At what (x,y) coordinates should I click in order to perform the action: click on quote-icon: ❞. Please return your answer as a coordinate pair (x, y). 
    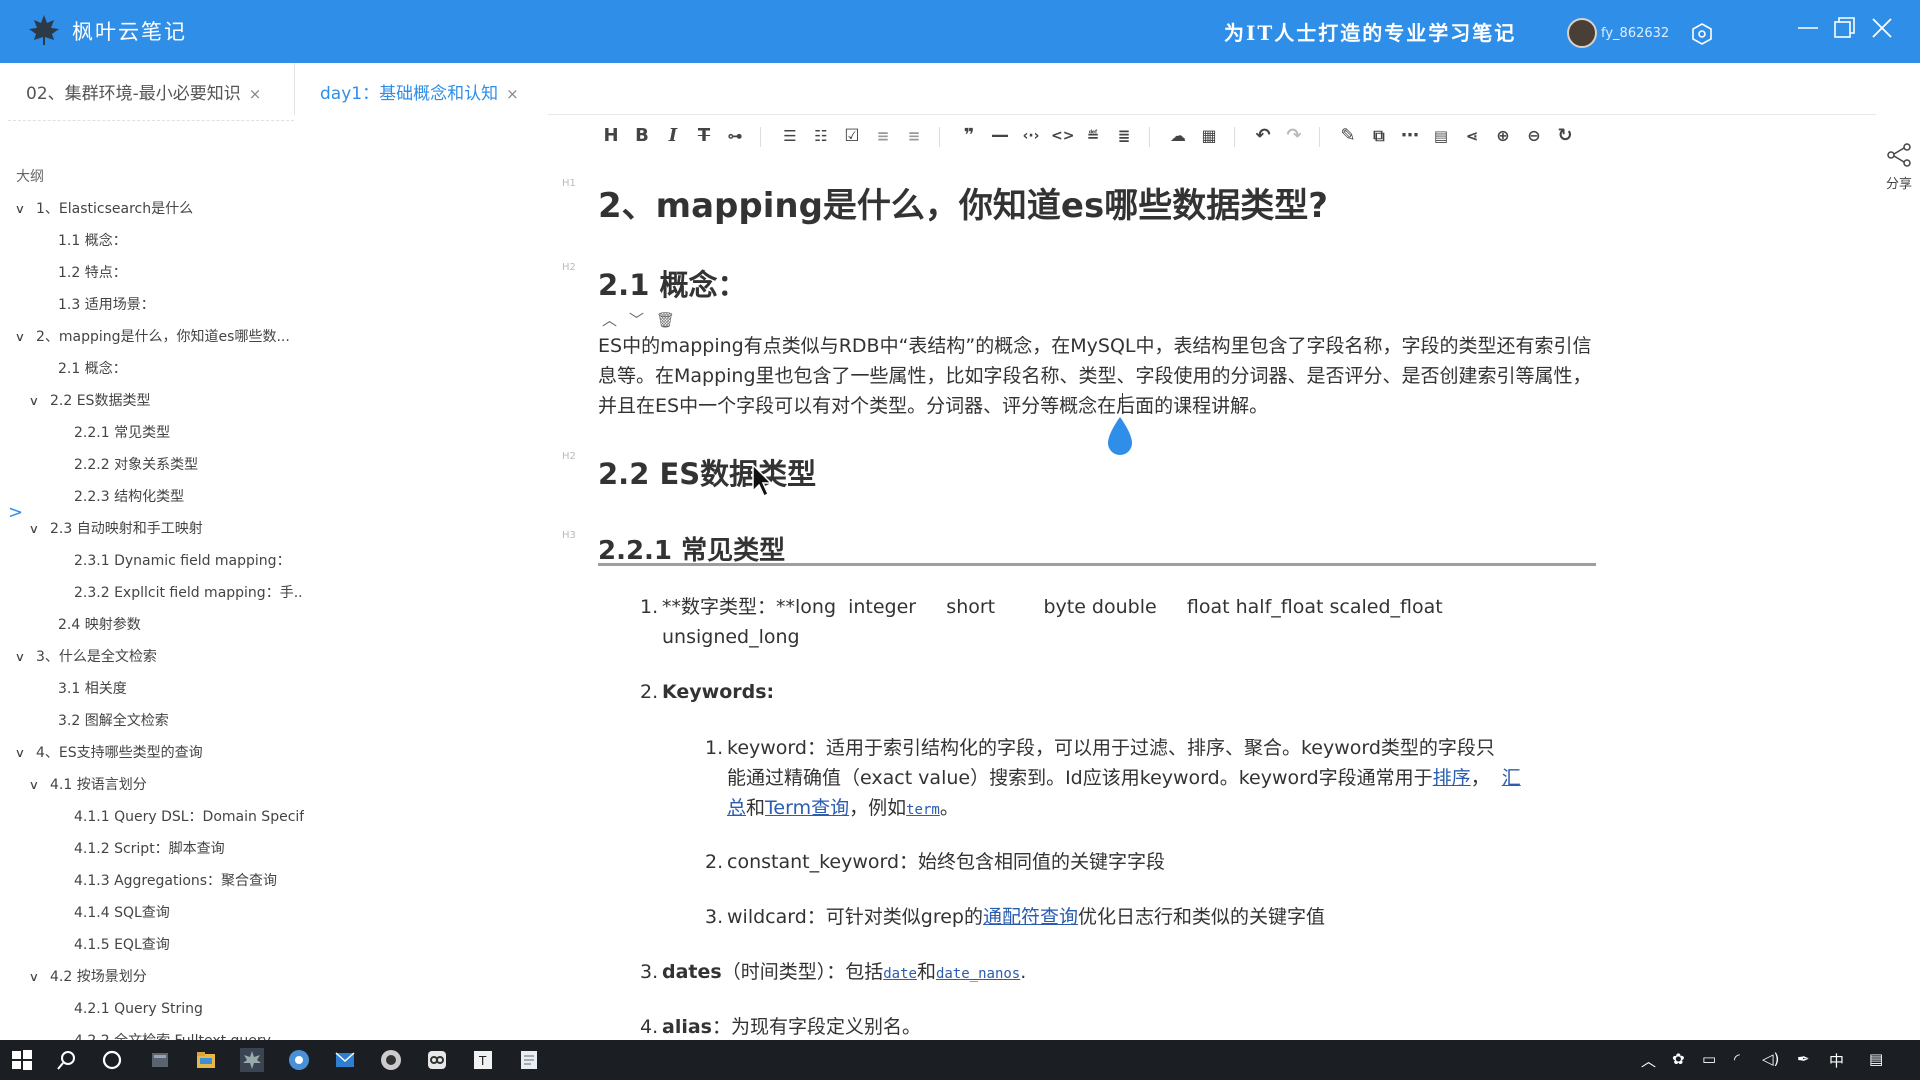
    Looking at the image, I should click on (969, 136).